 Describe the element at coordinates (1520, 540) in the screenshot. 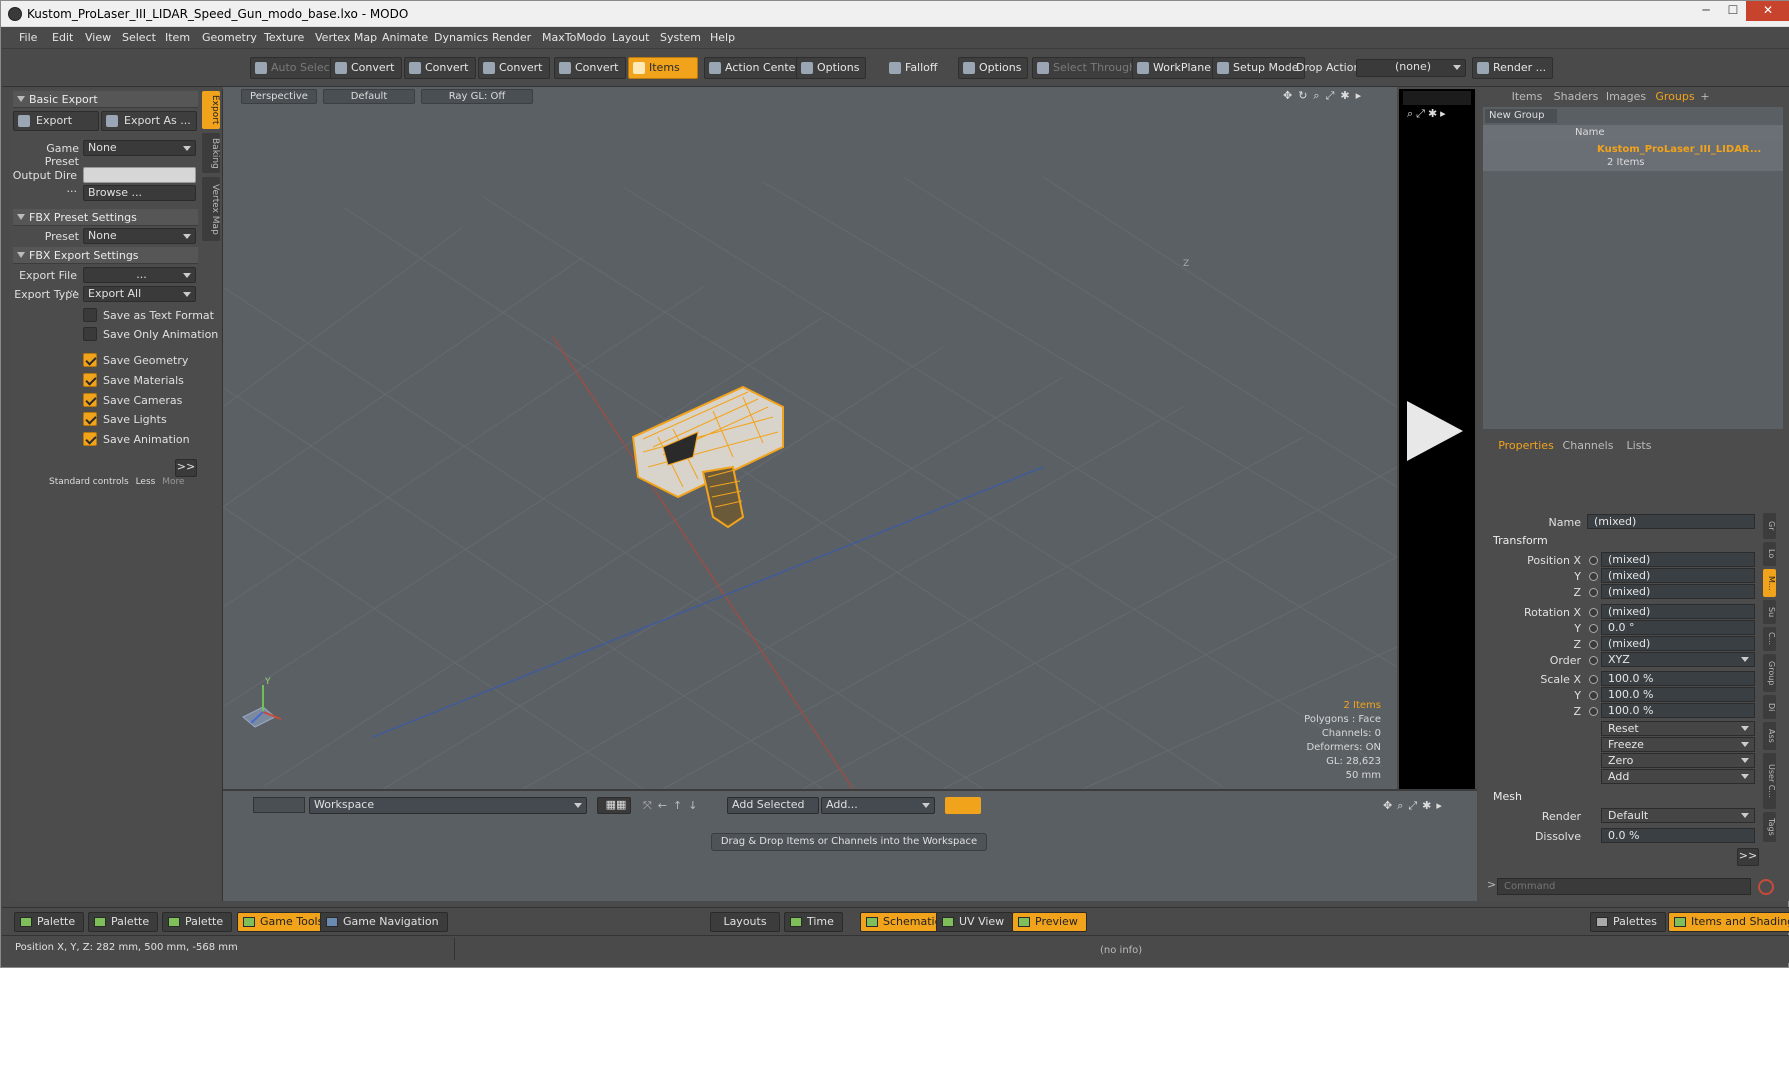

I see `transform-header: Transform` at that location.